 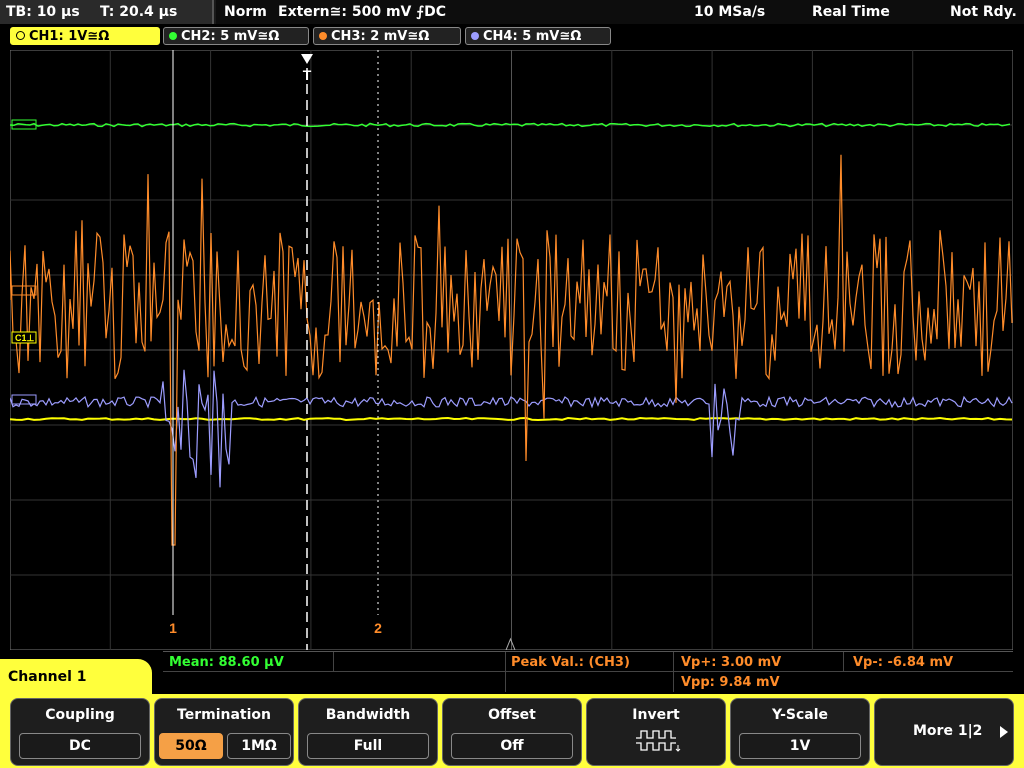 What do you see at coordinates (47, 677) in the screenshot?
I see `menu-title: Channel 1` at bounding box center [47, 677].